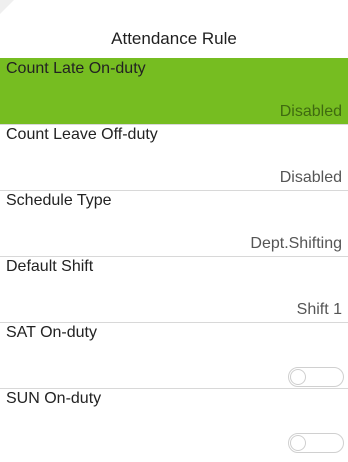 Image resolution: width=348 pixels, height=462 pixels. Describe the element at coordinates (7, 7) in the screenshot. I see `corner-fold-decoration` at that location.